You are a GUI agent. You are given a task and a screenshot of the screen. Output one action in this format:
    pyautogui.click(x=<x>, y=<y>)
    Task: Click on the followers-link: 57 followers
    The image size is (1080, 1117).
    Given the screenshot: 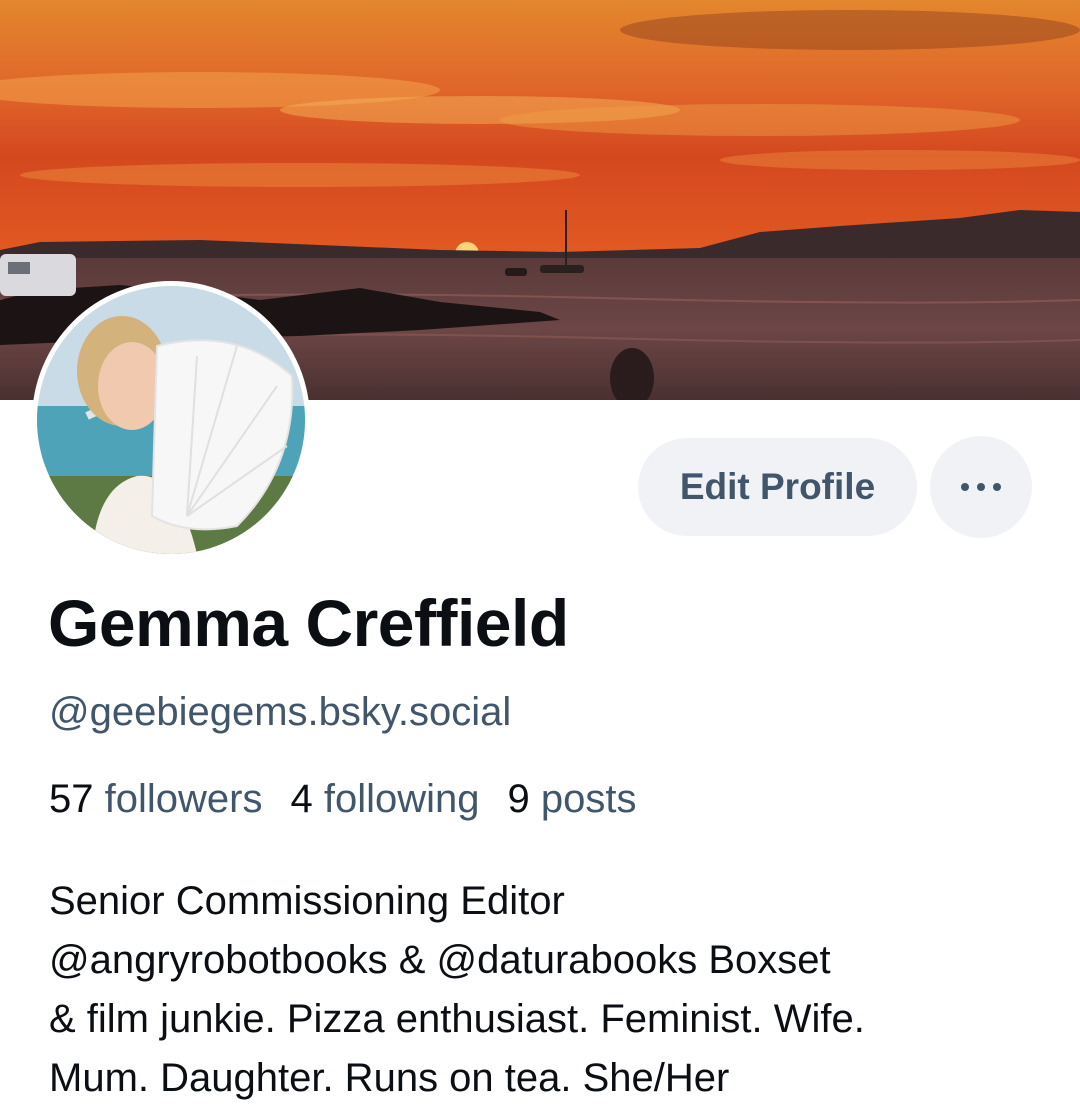 What is the action you would take?
    pyautogui.click(x=155, y=799)
    